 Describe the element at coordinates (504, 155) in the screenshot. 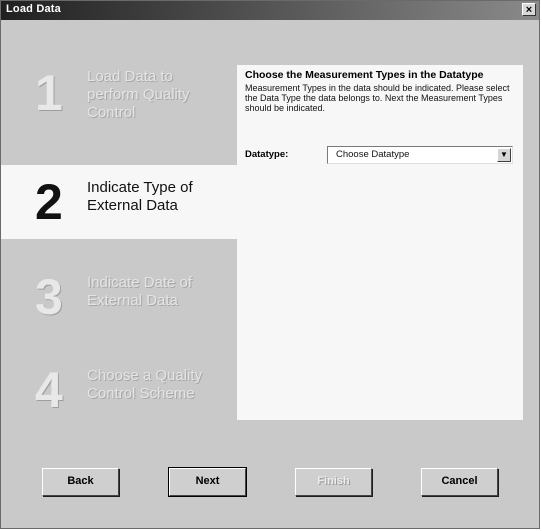

I see `chevron-down-icon: ▼` at that location.